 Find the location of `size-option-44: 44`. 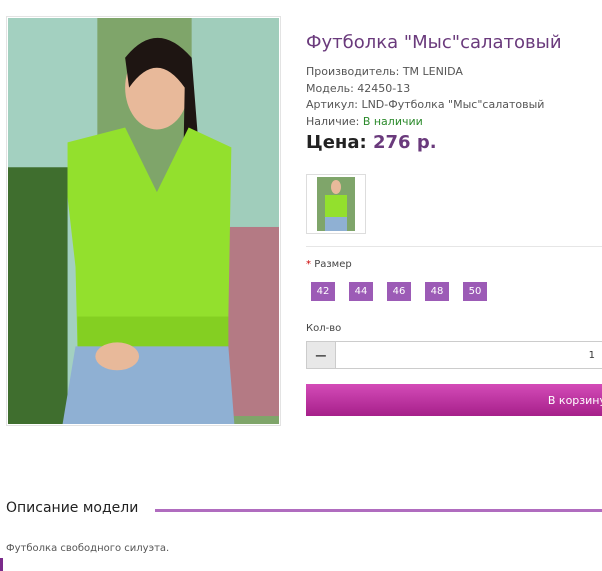

size-option-44: 44 is located at coordinates (361, 291).